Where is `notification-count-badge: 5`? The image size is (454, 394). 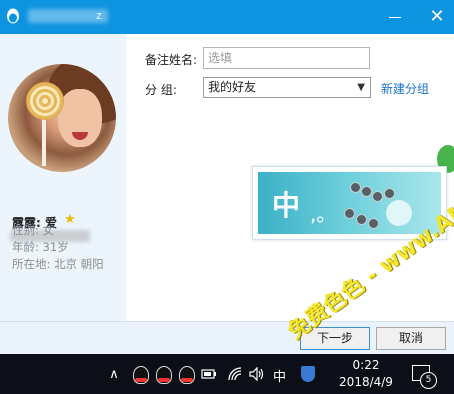 notification-count-badge: 5 is located at coordinates (428, 380).